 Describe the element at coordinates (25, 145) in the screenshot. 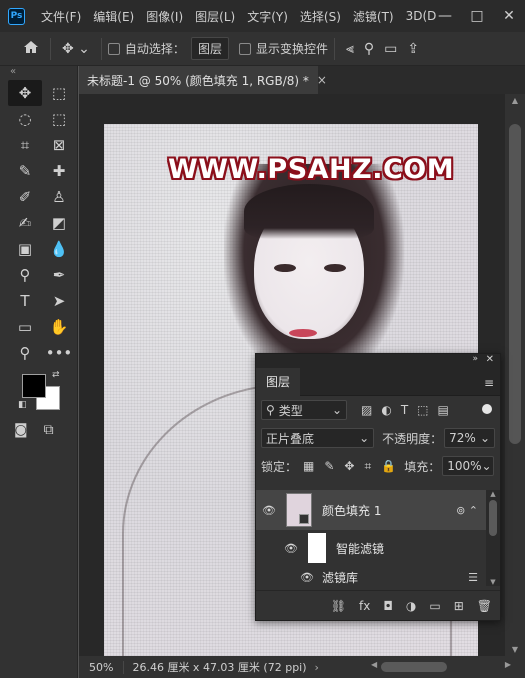

I see `crop-tool: ⌗` at that location.